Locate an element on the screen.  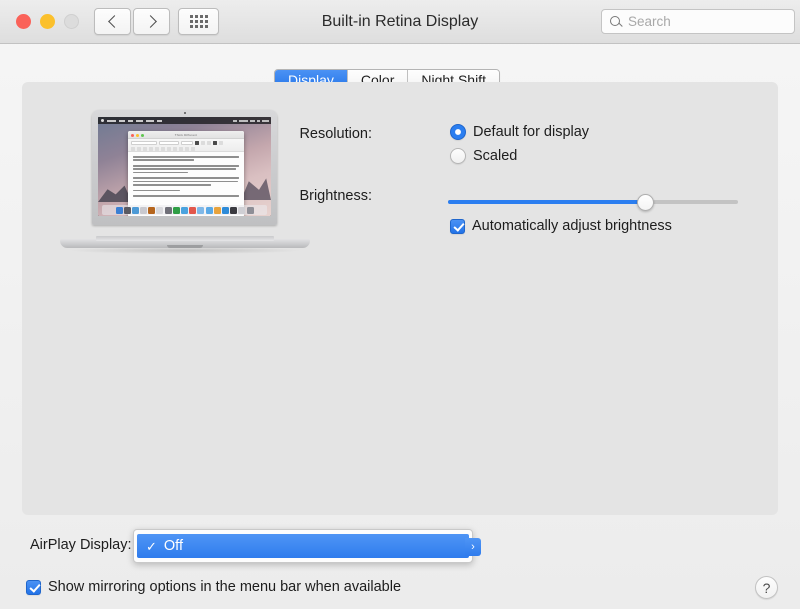
device-shadow is located at coordinates (185, 250).